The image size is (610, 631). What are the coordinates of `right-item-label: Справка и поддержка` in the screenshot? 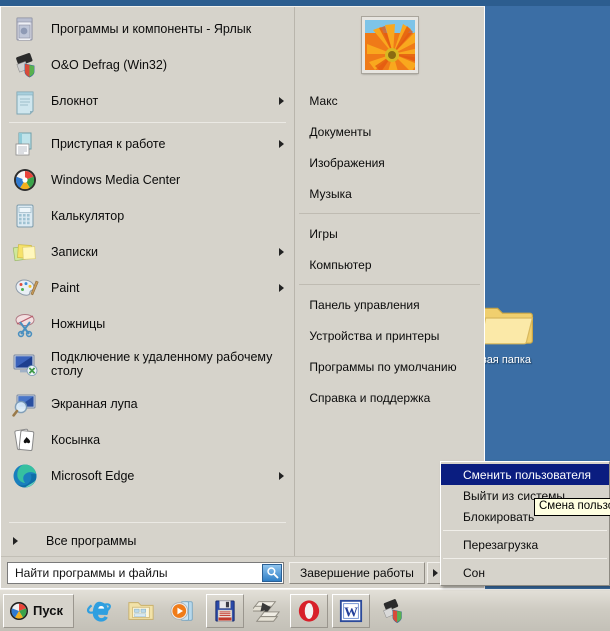 It's located at (370, 397).